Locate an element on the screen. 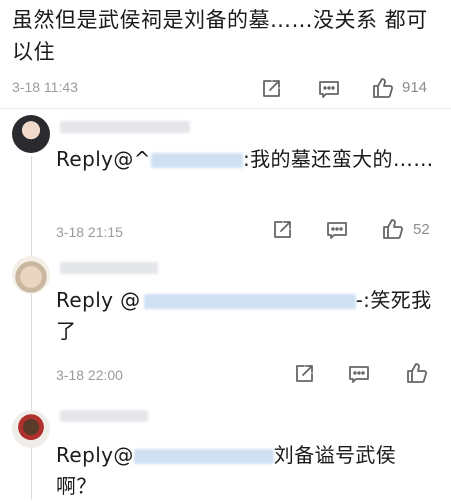 The width and height of the screenshot is (451, 502). reply-prefix: Reply @ is located at coordinates (98, 300).